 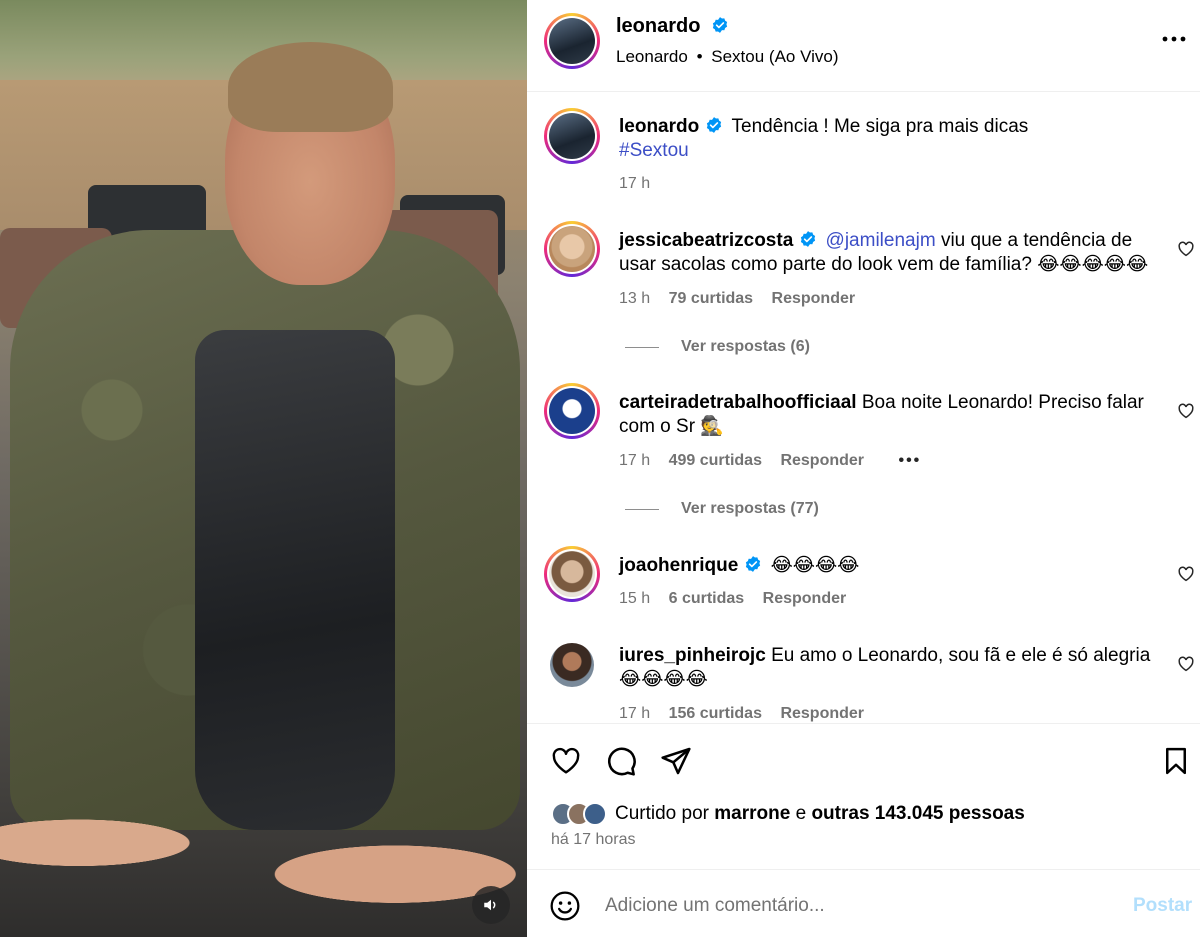 What do you see at coordinates (707, 598) in the screenshot?
I see `comment-likes: 6 curtidas` at bounding box center [707, 598].